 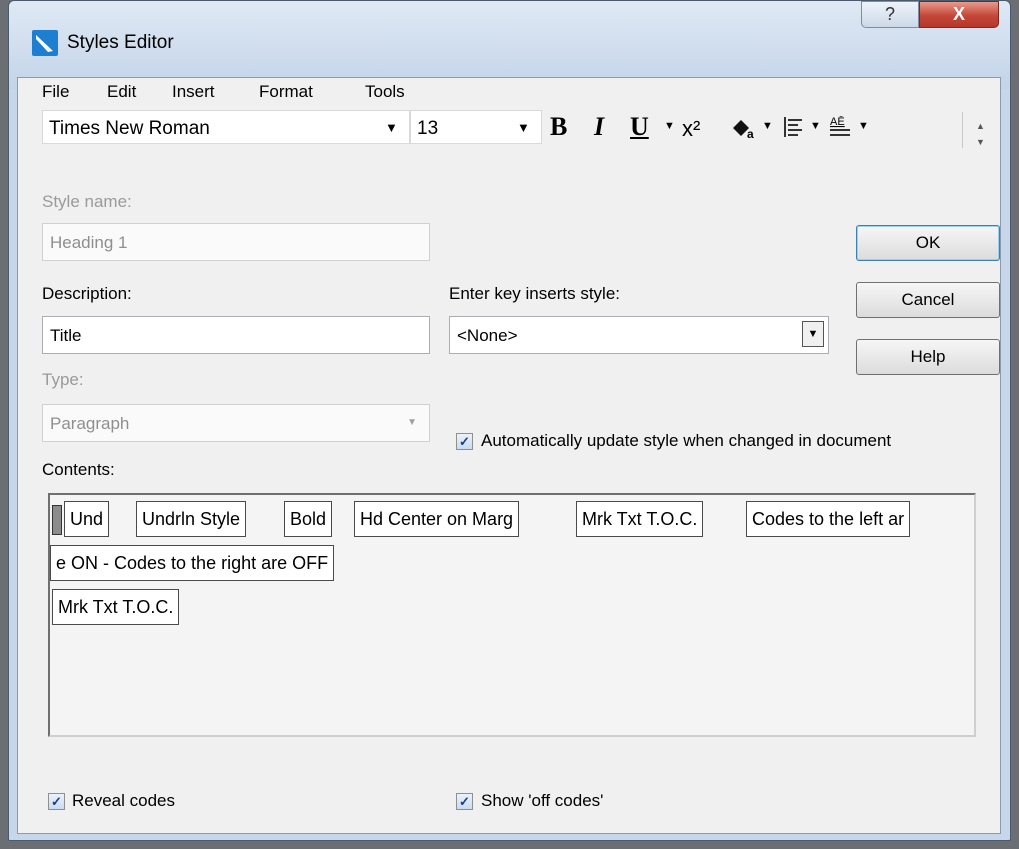 What do you see at coordinates (639, 335) in the screenshot?
I see `enter-key-style-select: <None> ▼` at bounding box center [639, 335].